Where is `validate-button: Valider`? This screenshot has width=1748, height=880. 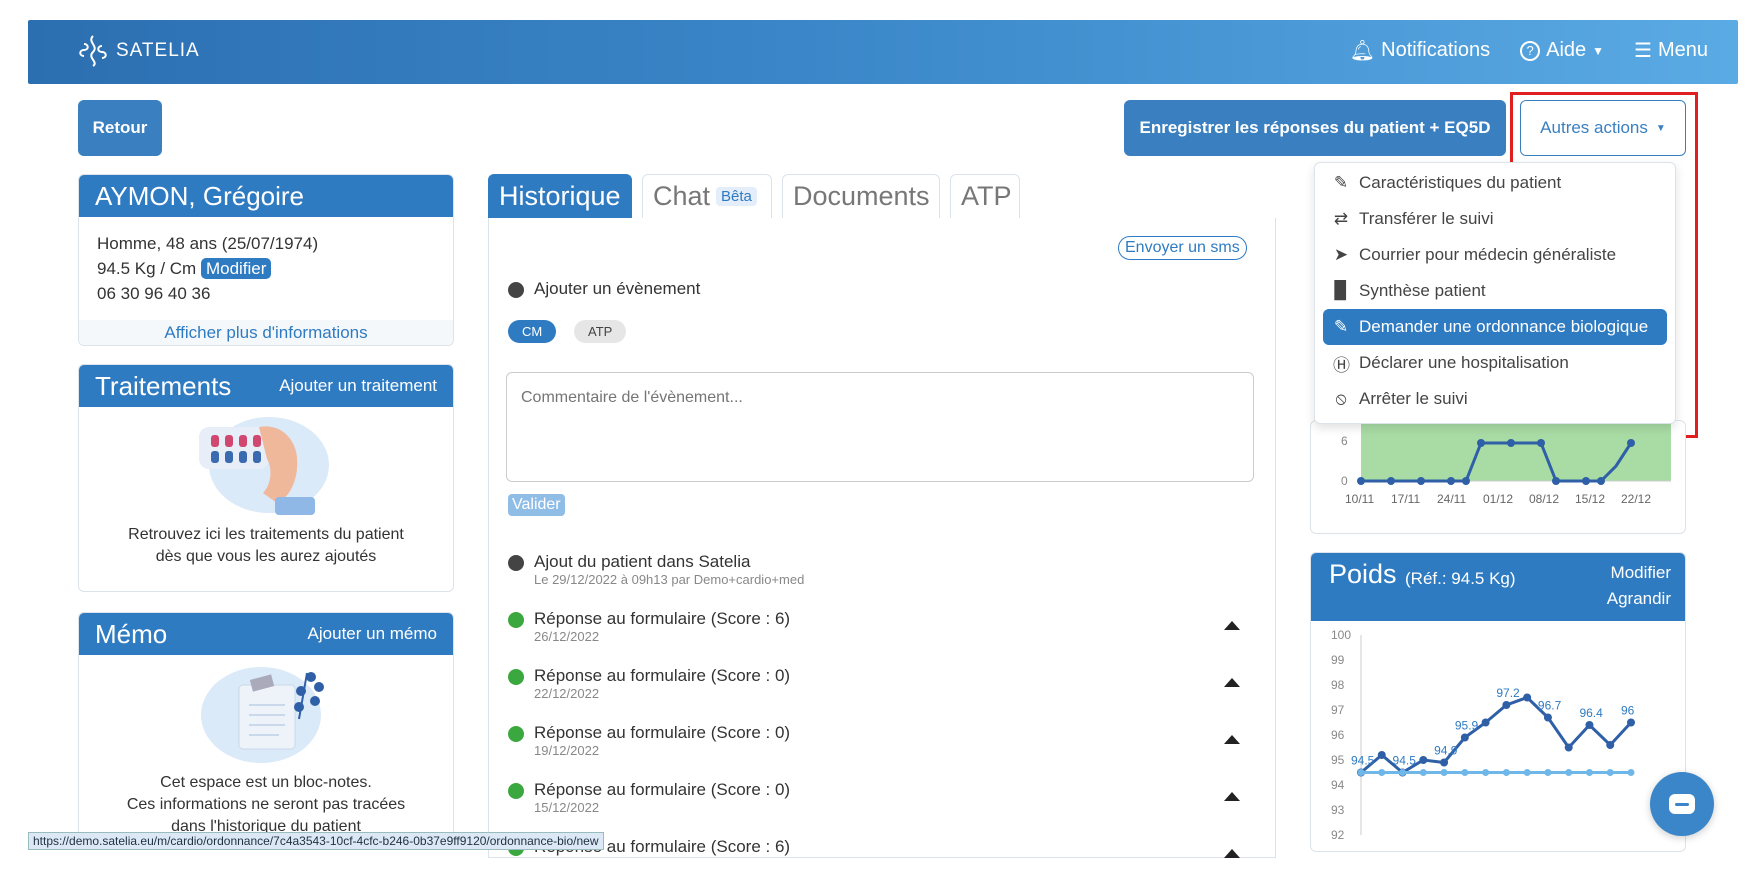 validate-button: Valider is located at coordinates (536, 505).